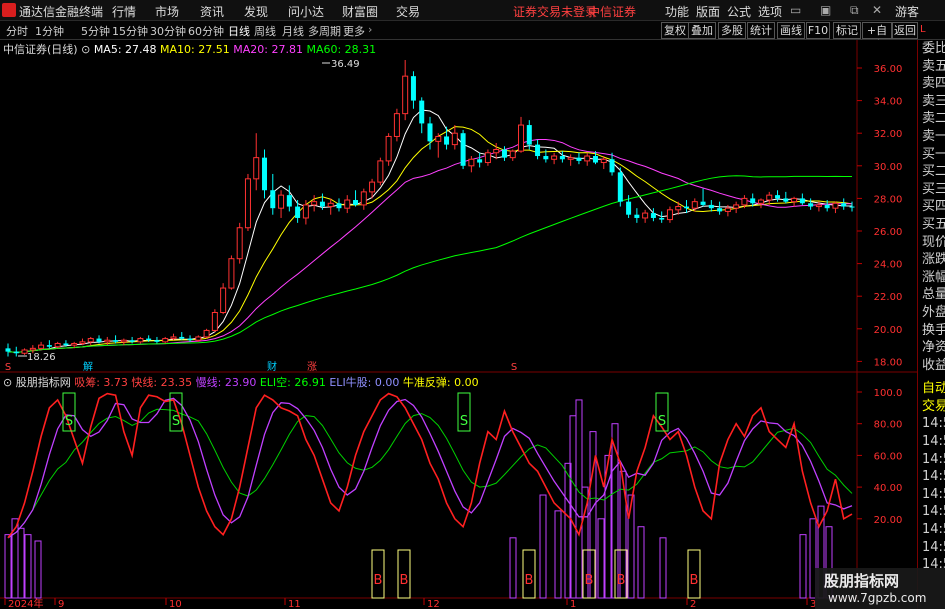 This screenshot has width=945, height=609. Describe the element at coordinates (440, 382) in the screenshot. I see `legend-rebound: 牛准反弹: 0.00` at that location.